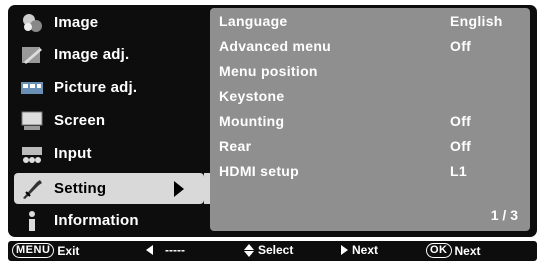 This screenshot has height=263, width=545. I want to click on setting-row-language: Language English, so click(369, 22).